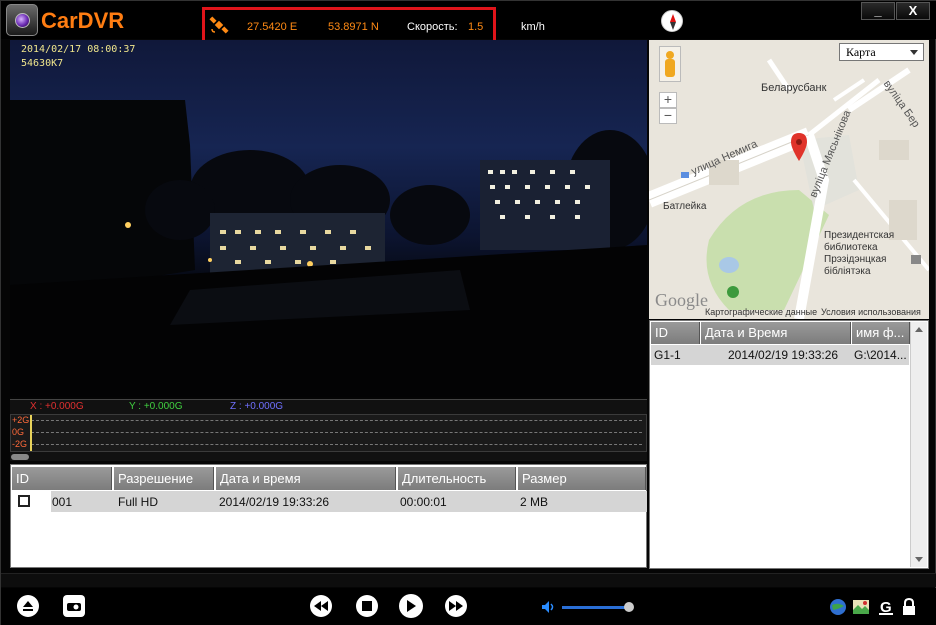 This screenshot has width=936, height=625. I want to click on zoom-out-button: −, so click(668, 116).